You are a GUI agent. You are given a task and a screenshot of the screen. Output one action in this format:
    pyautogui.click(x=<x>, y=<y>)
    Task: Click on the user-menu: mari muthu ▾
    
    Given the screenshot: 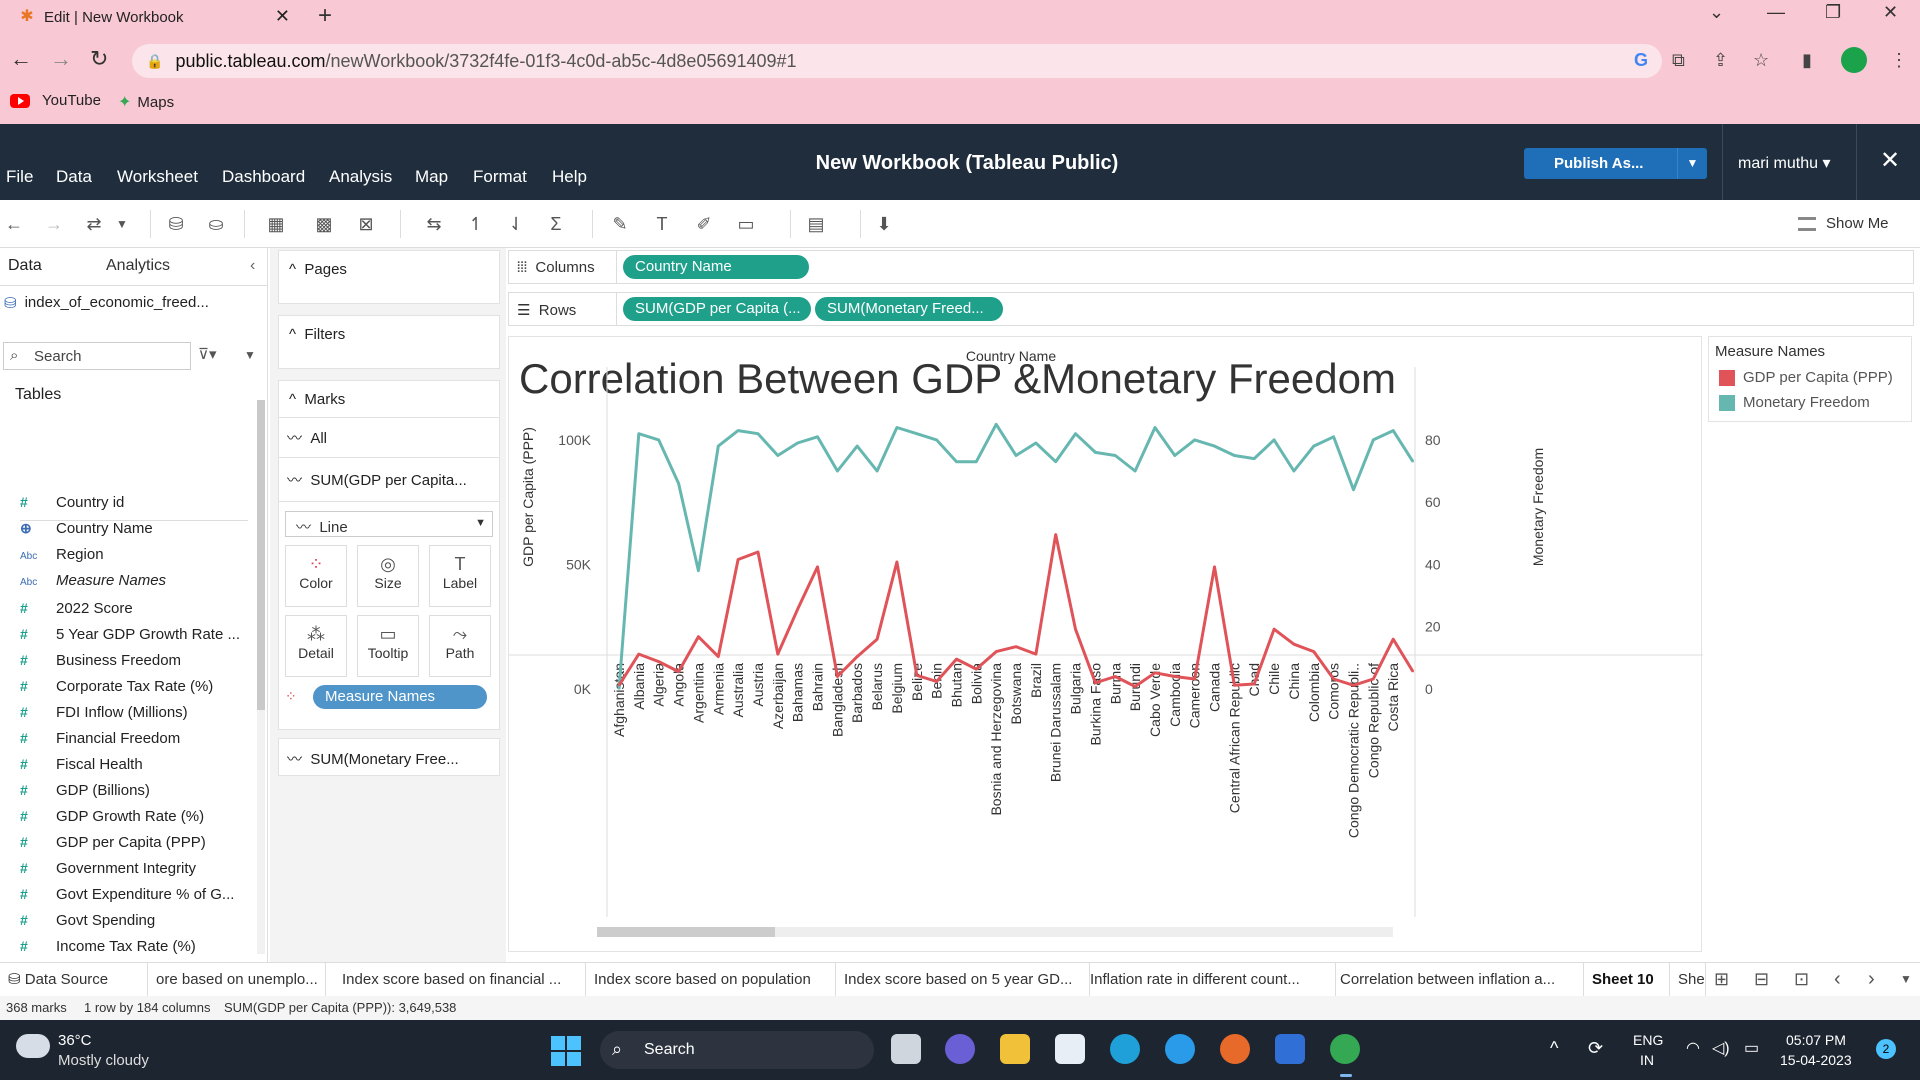 What is the action you would take?
    pyautogui.click(x=1784, y=163)
    